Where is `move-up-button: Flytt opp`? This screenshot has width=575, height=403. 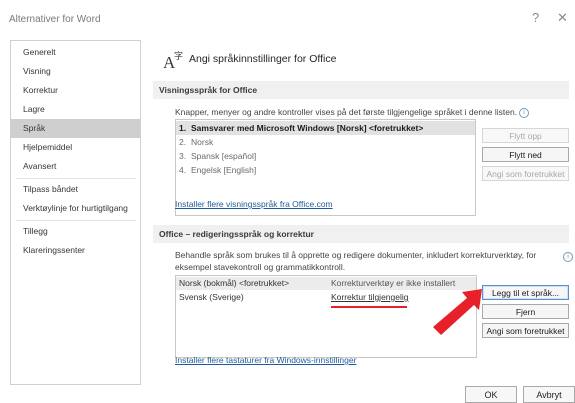 move-up-button: Flytt opp is located at coordinates (525, 135).